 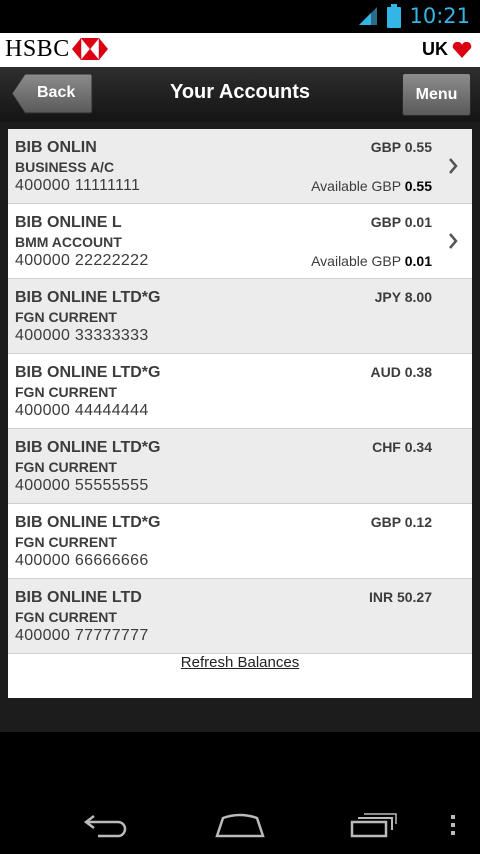 What do you see at coordinates (435, 49) in the screenshot?
I see `region-label: UK` at bounding box center [435, 49].